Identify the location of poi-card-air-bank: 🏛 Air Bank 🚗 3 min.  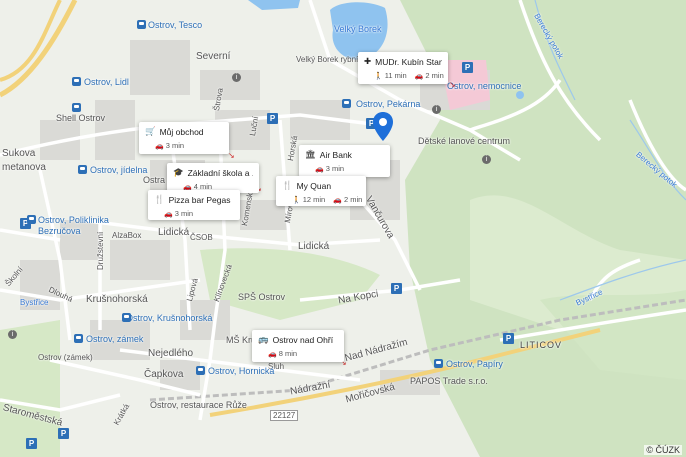
(344, 161).